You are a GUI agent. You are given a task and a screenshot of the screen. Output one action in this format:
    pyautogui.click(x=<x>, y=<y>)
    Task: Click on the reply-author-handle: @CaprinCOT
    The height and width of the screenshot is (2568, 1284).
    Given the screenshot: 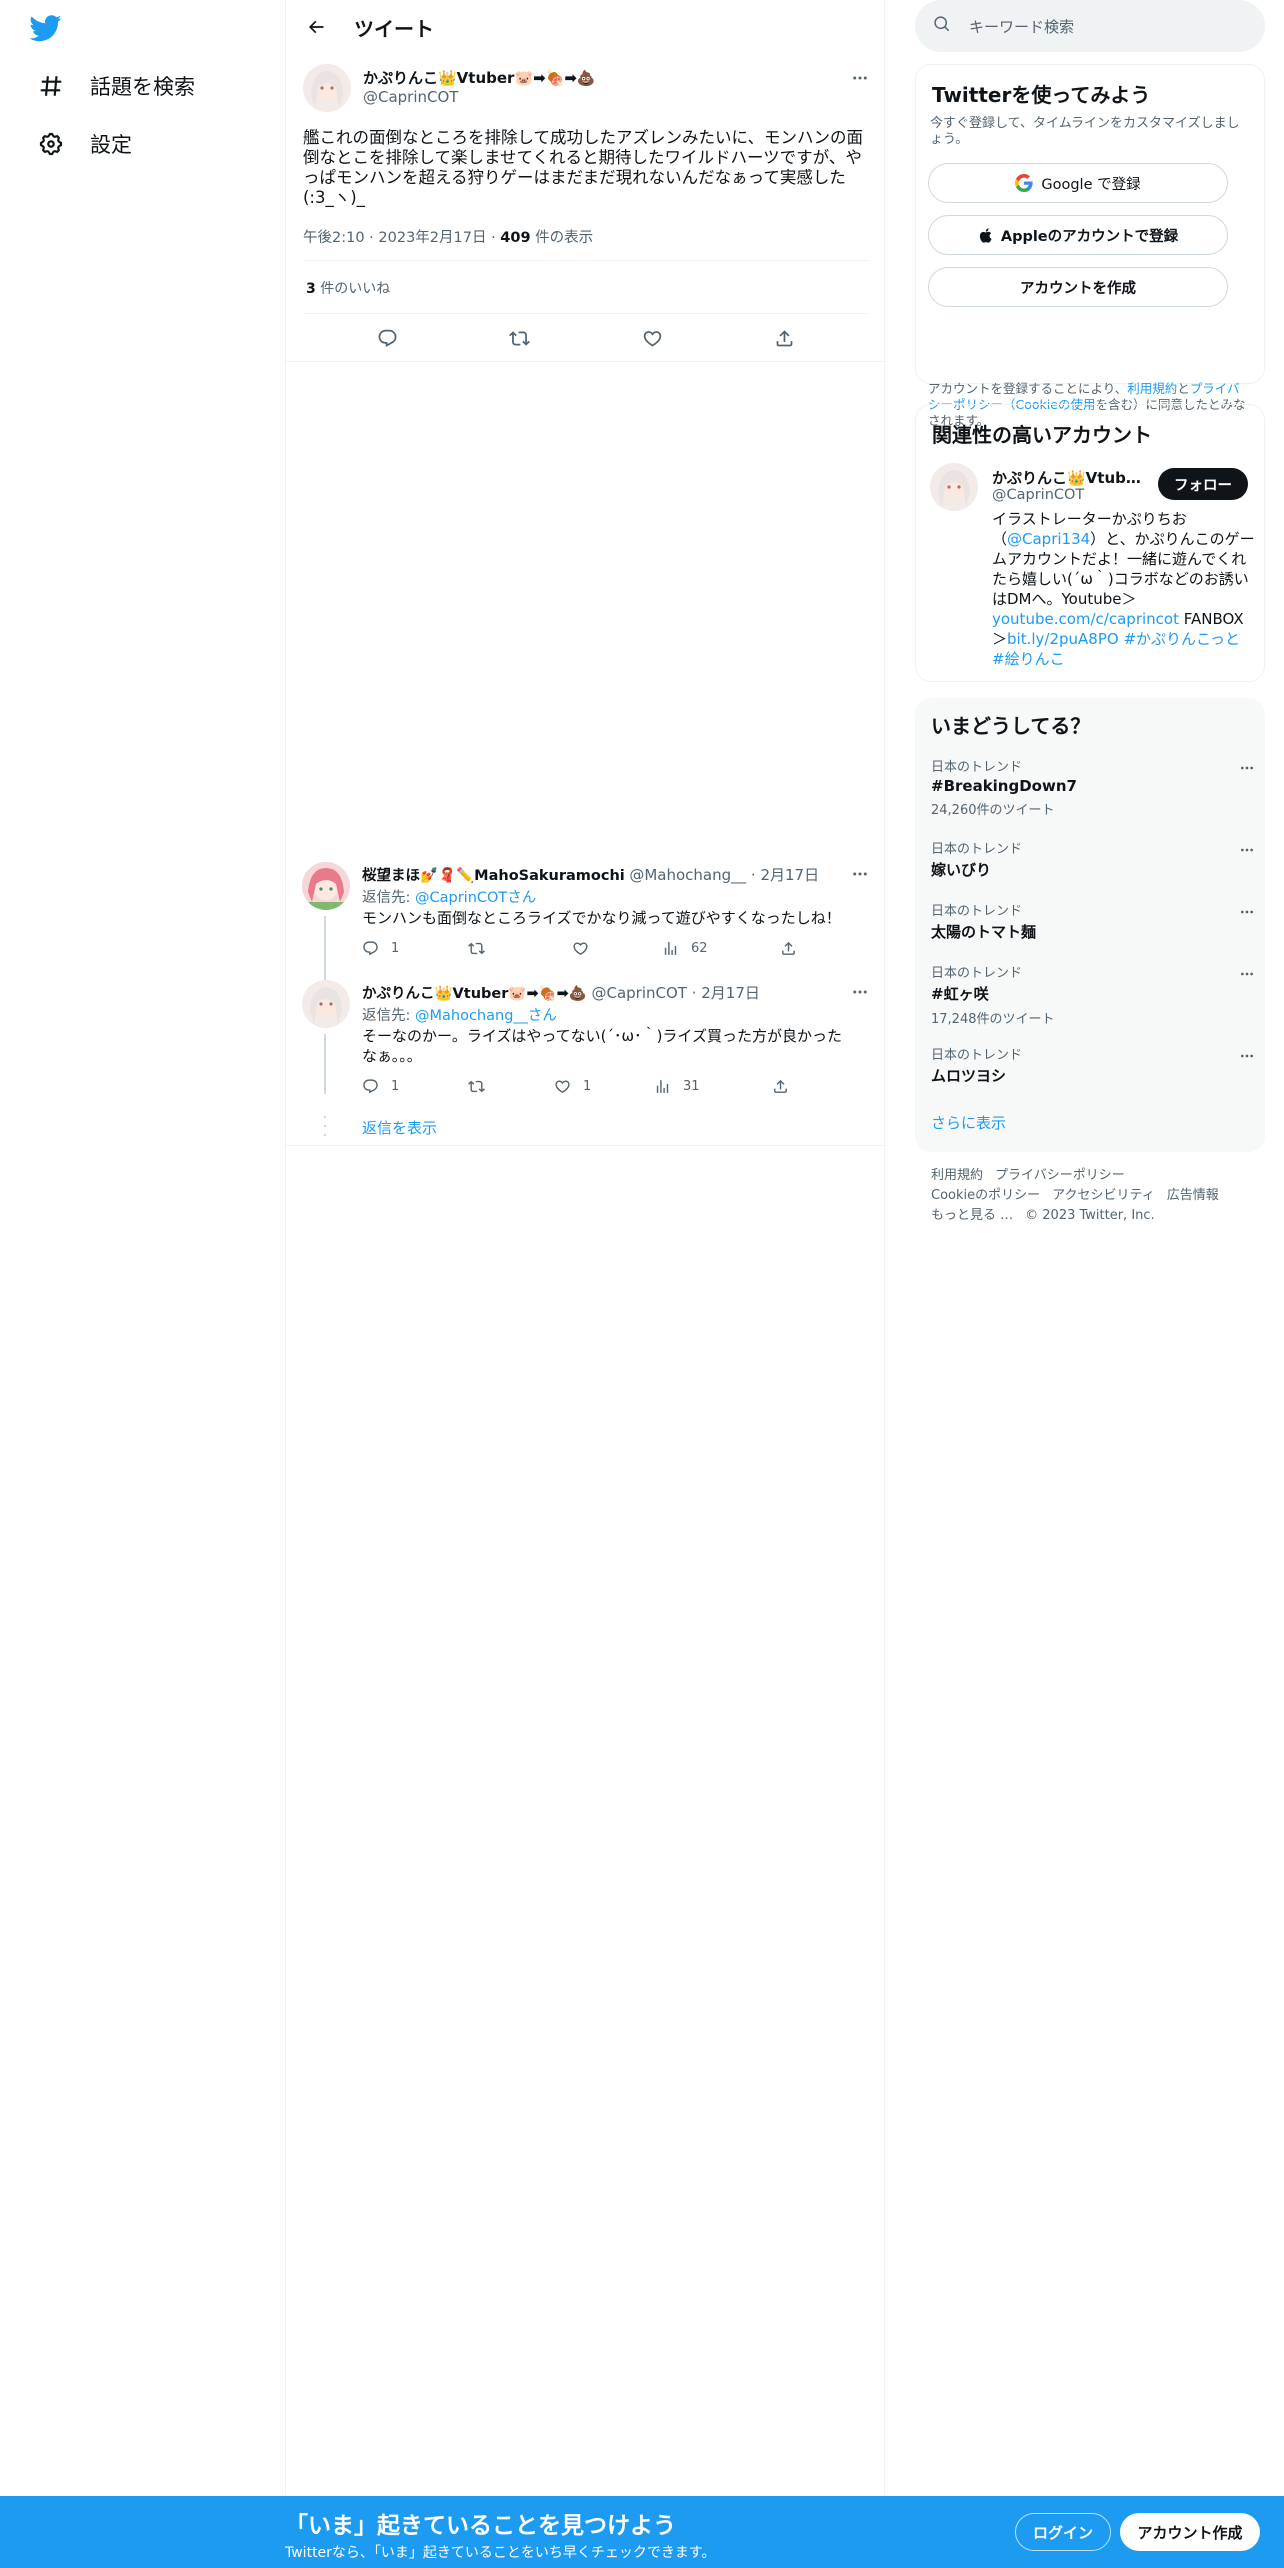 What is the action you would take?
    pyautogui.click(x=638, y=993)
    